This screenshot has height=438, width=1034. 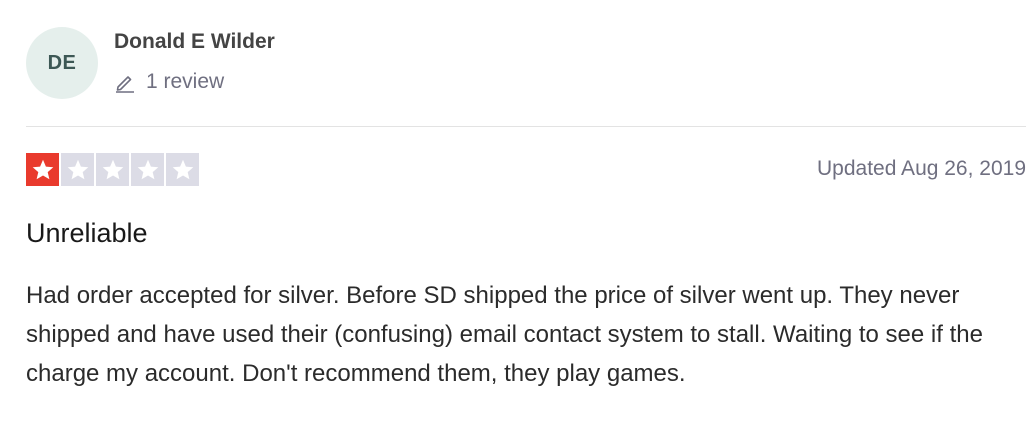 I want to click on avatar: DE, so click(x=62, y=63).